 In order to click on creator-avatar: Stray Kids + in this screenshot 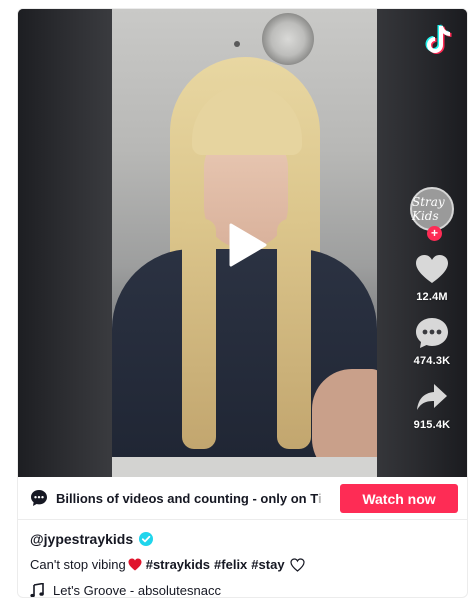, I will do `click(432, 214)`.